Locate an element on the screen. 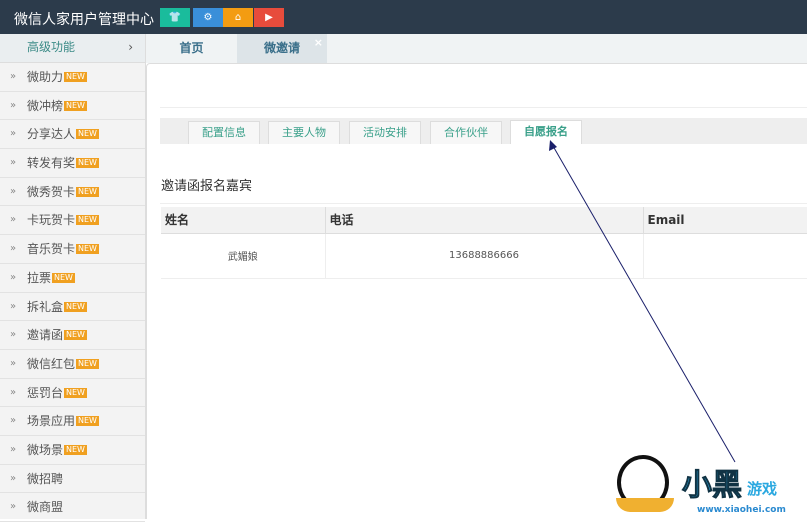 The image size is (807, 522). logo-text: 小黑 is located at coordinates (712, 486).